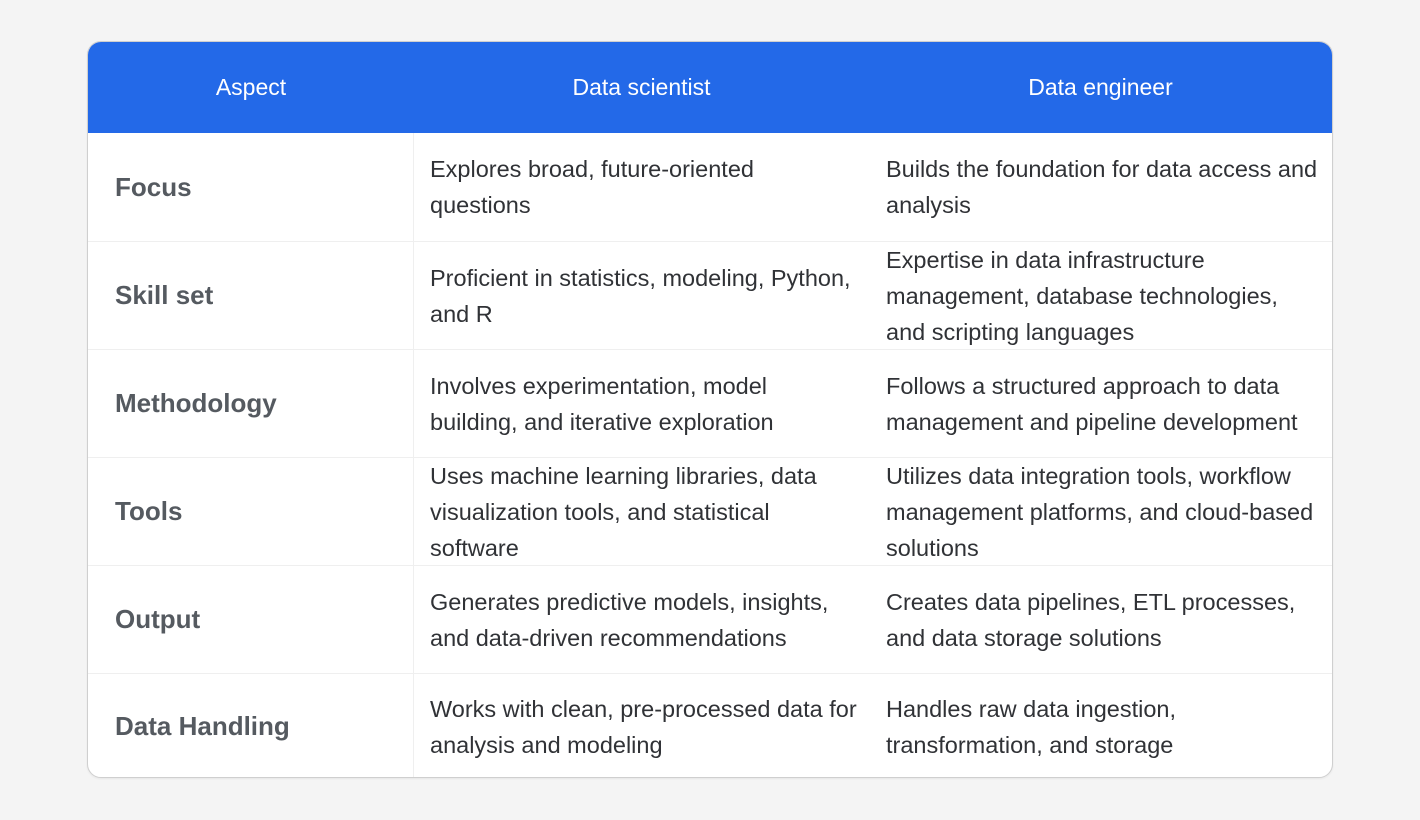 This screenshot has height=820, width=1420. What do you see at coordinates (251, 619) in the screenshot?
I see `row-aspect-label: Output` at bounding box center [251, 619].